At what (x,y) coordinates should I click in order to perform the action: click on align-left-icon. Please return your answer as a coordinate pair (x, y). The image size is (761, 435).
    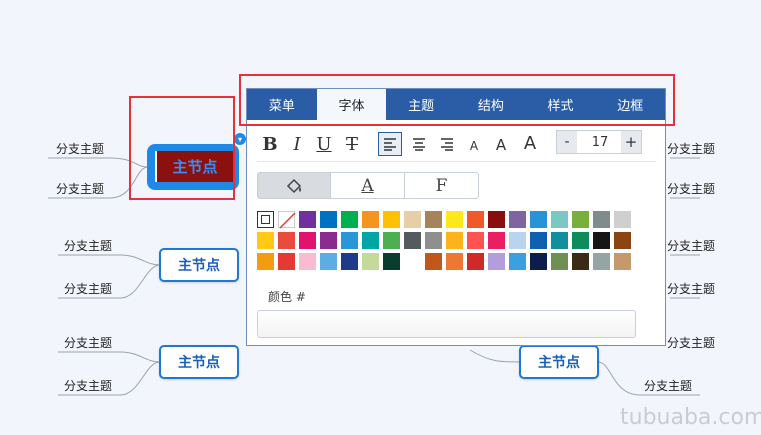
    Looking at the image, I should click on (390, 144).